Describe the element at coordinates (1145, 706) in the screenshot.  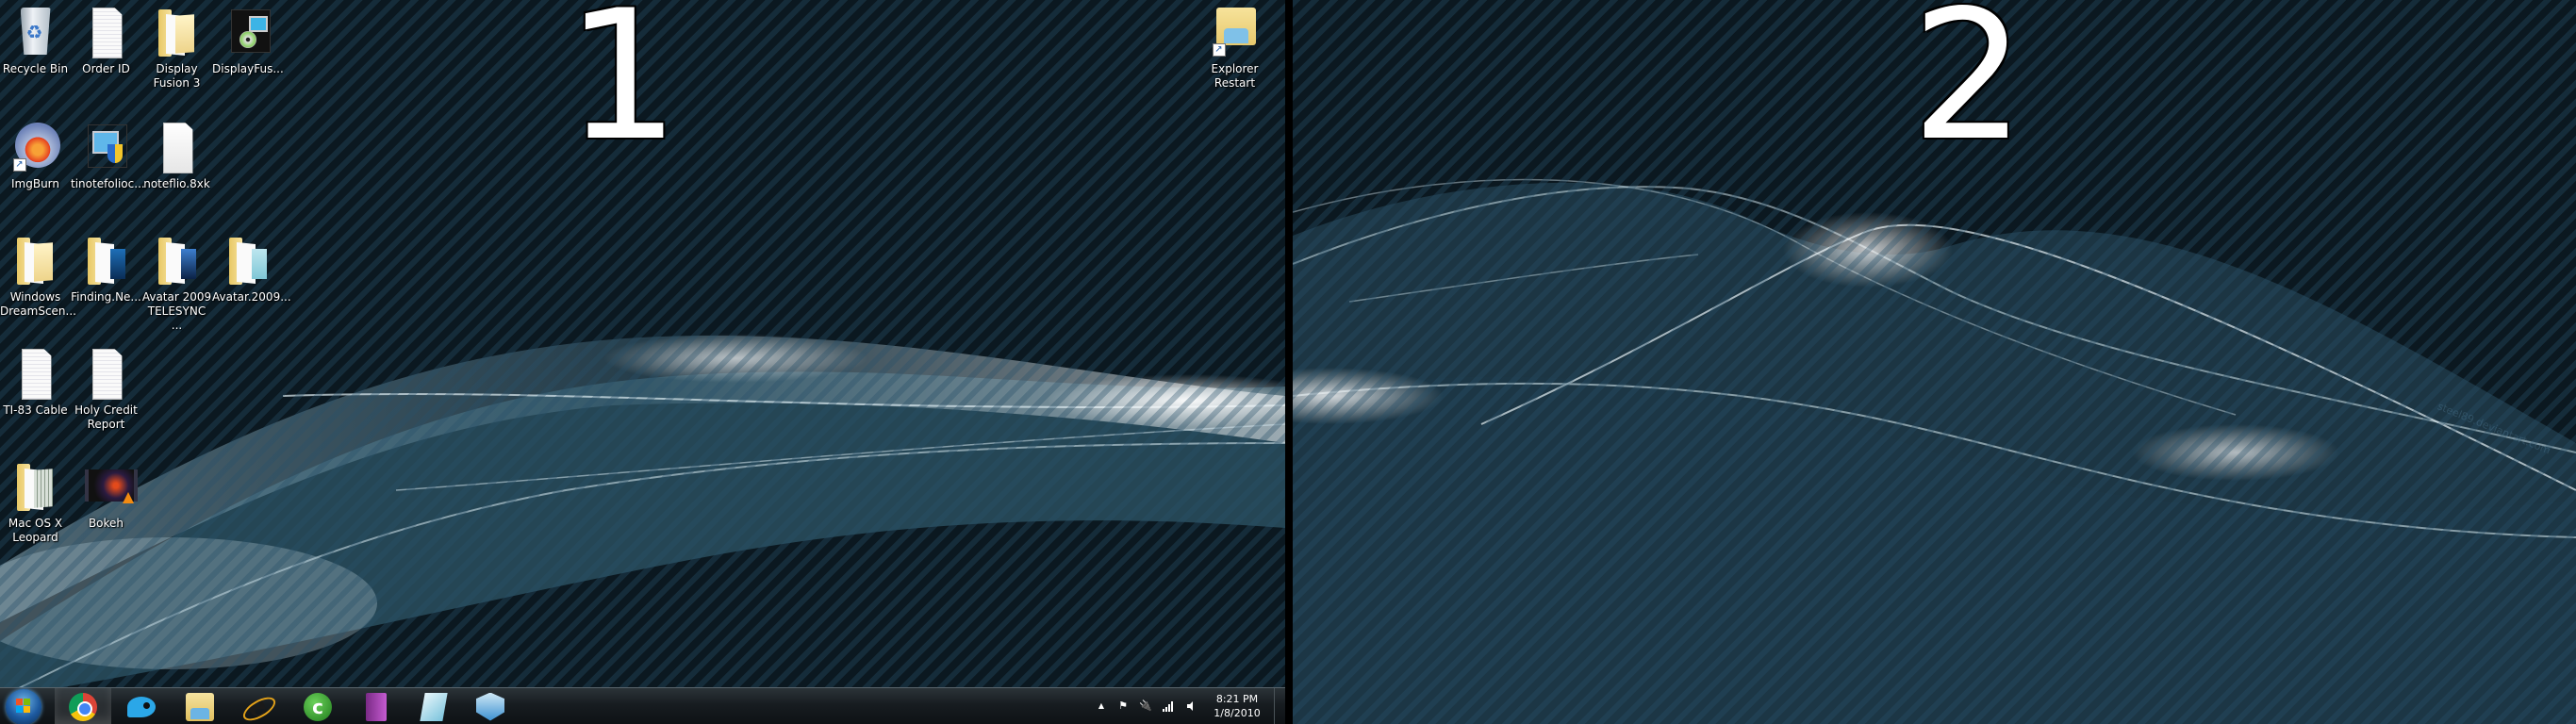
I see `power-battery-icon: 🔌` at that location.